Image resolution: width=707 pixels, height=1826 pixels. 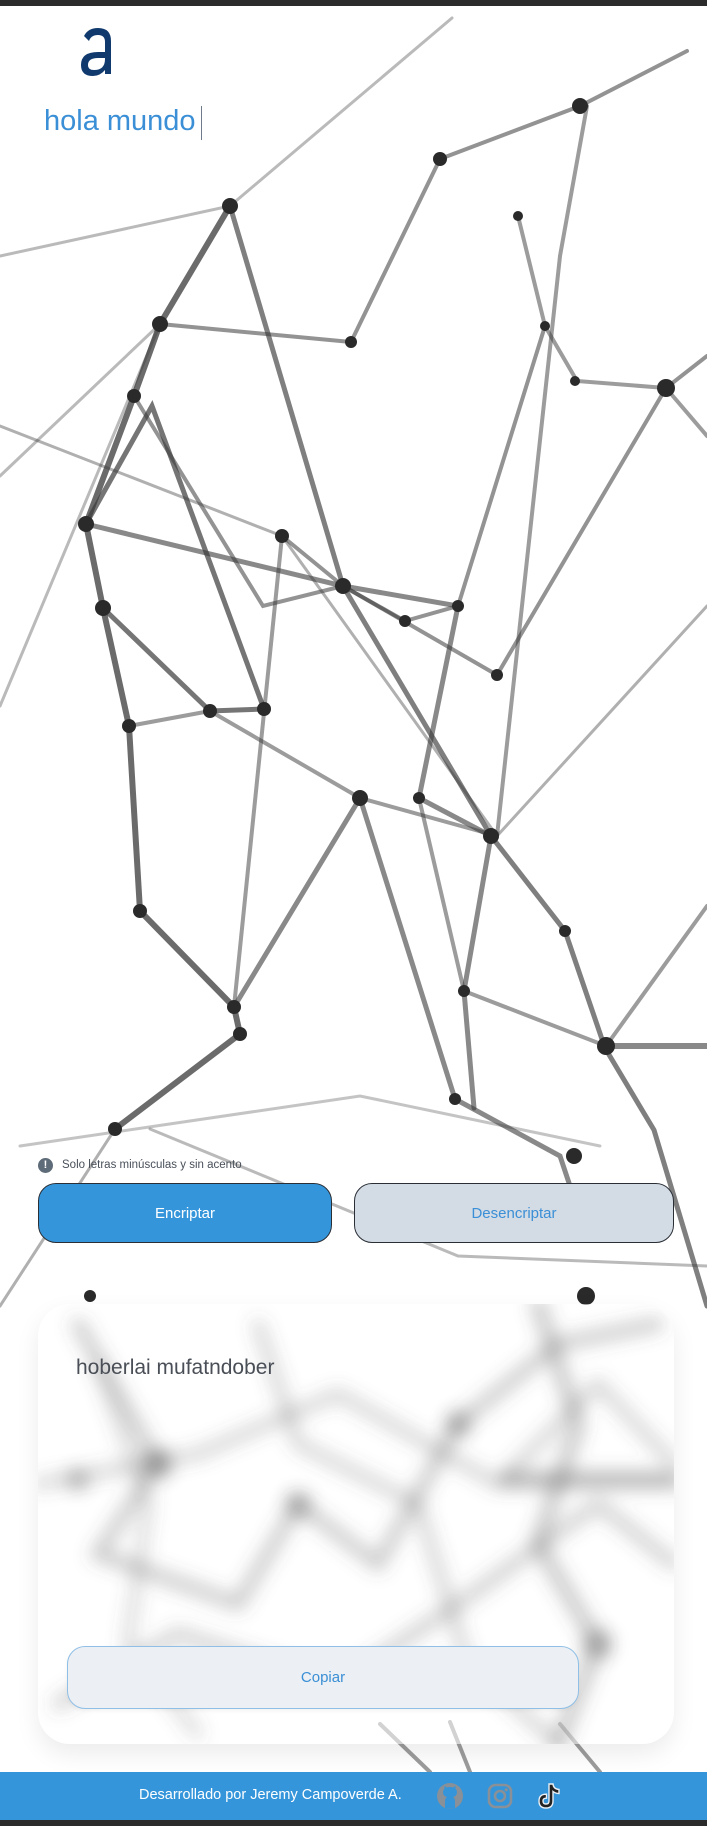 I want to click on tiktok-link, so click(x=548, y=1796).